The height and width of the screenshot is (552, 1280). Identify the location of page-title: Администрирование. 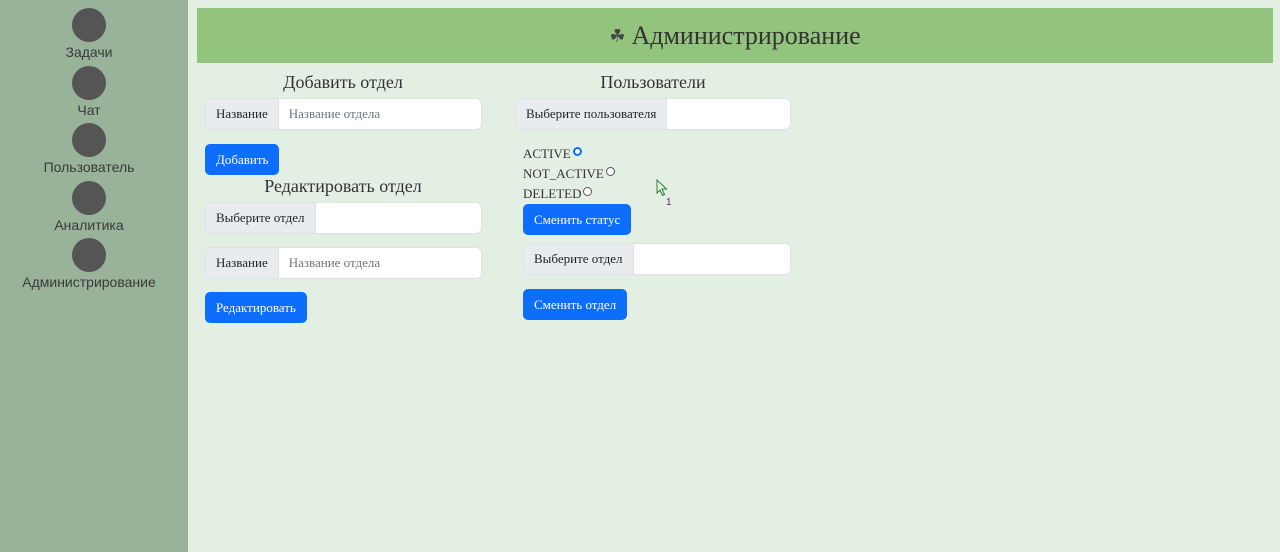
(746, 35).